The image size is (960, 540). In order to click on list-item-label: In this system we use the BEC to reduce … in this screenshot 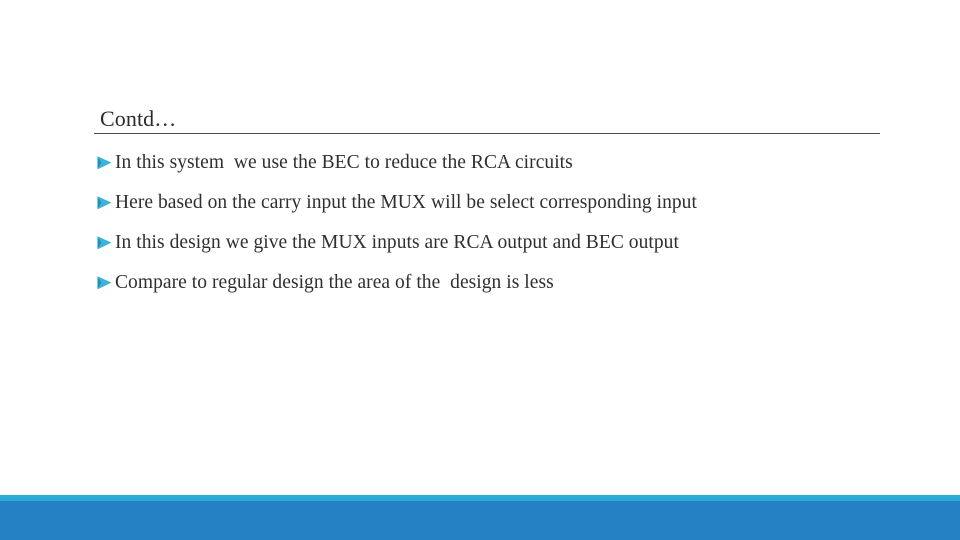, I will do `click(344, 162)`.